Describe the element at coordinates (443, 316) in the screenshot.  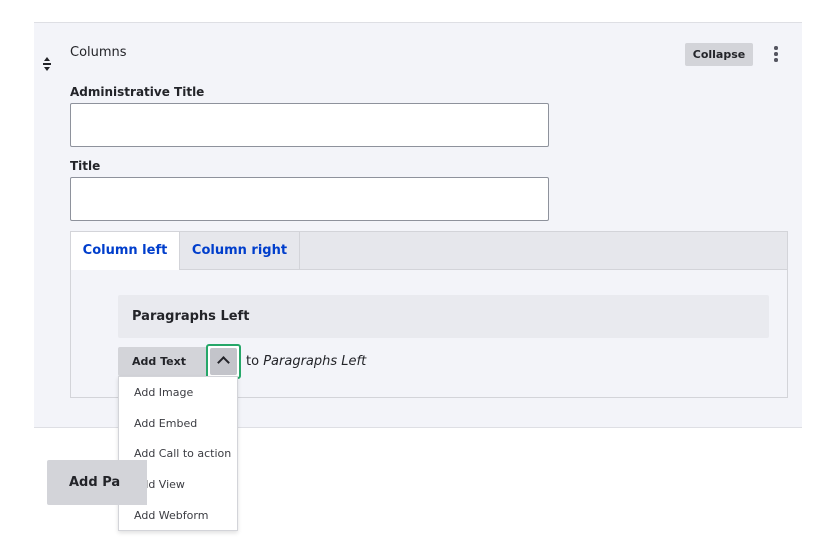
I see `paragraphs-left-header: Paragraphs Left` at that location.